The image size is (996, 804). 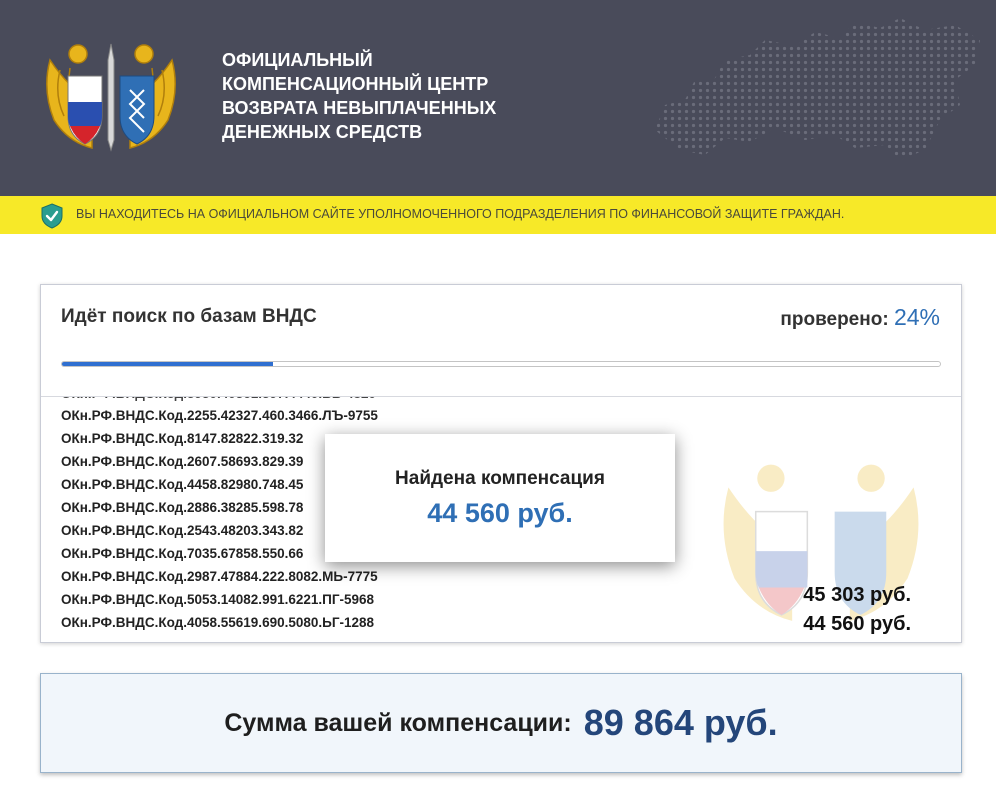 What do you see at coordinates (359, 108) in the screenshot?
I see `site-title-line: ВОЗВРАТА НЕВЫПЛАЧЕННЫХ` at bounding box center [359, 108].